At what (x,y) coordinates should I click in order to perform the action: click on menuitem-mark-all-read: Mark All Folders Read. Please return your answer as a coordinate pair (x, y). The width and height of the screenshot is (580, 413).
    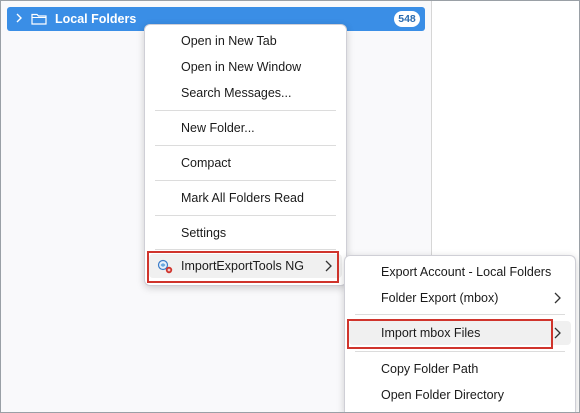
    Looking at the image, I should click on (245, 198).